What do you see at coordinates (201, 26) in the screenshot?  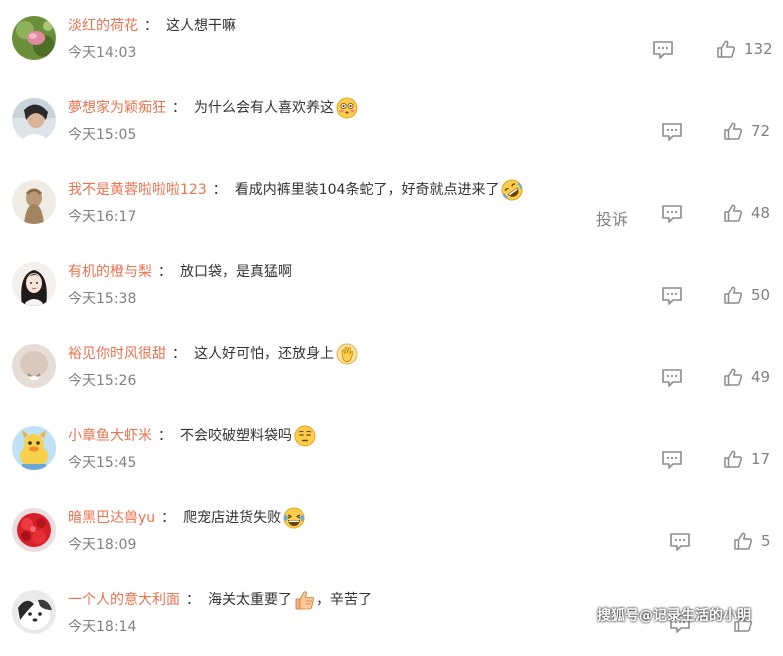 I see `comment-text: 这人想干嘛` at bounding box center [201, 26].